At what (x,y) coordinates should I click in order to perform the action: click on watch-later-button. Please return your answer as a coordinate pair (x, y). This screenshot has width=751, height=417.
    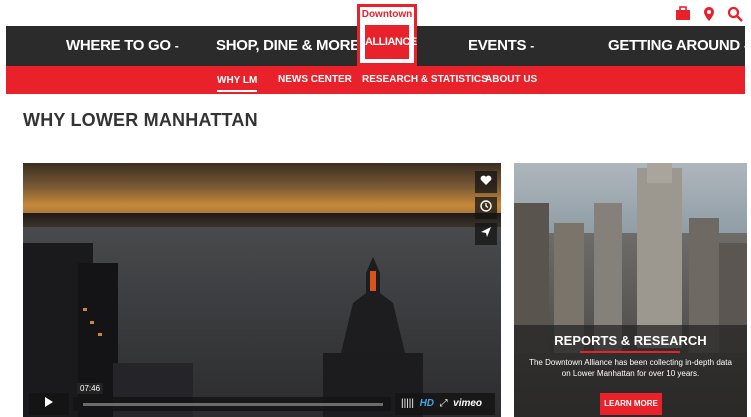
    Looking at the image, I should click on (486, 208).